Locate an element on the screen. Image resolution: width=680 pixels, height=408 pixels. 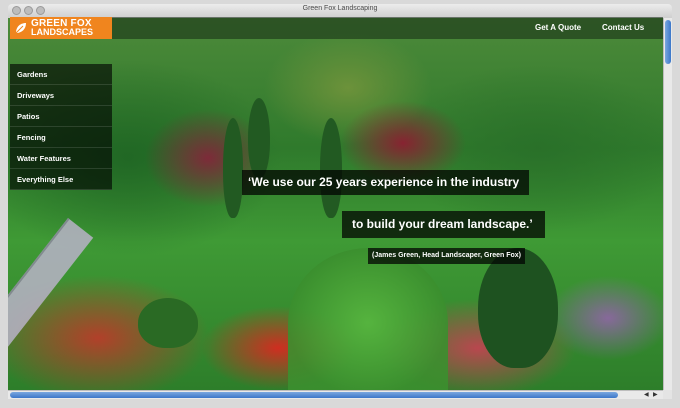
scroll-right-arrow-icon: ▶ is located at coordinates (655, 395).